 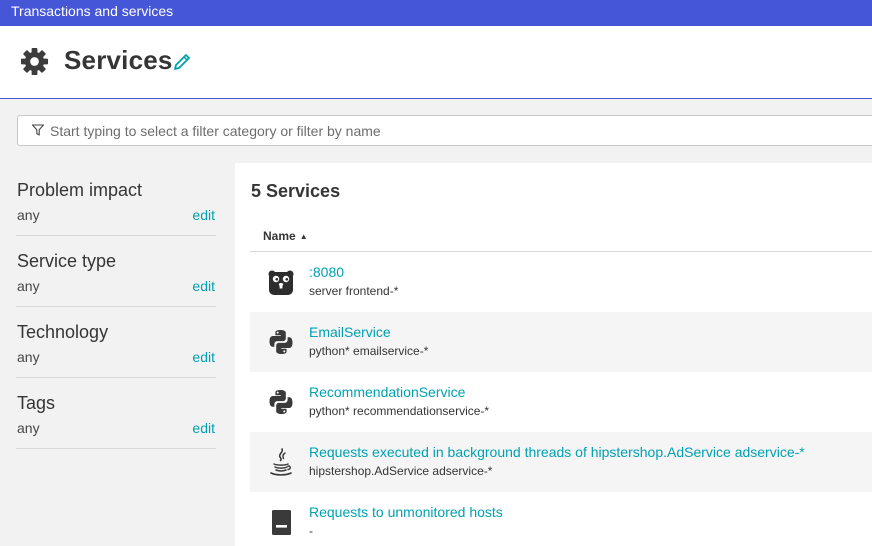 What do you see at coordinates (450, 131) in the screenshot?
I see `filter-input` at bounding box center [450, 131].